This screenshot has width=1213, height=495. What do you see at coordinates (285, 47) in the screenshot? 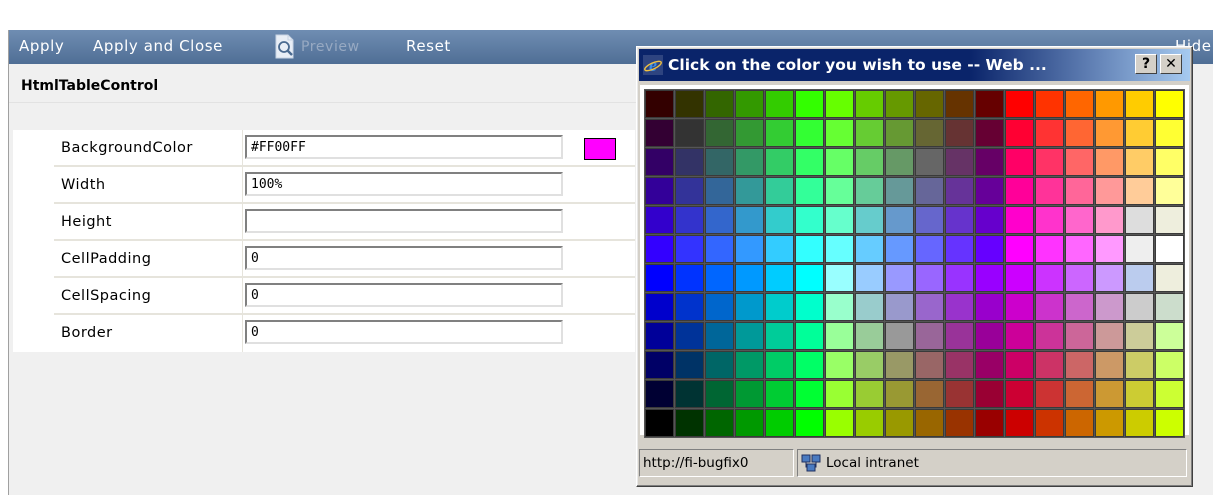
I see `preview-icon` at bounding box center [285, 47].